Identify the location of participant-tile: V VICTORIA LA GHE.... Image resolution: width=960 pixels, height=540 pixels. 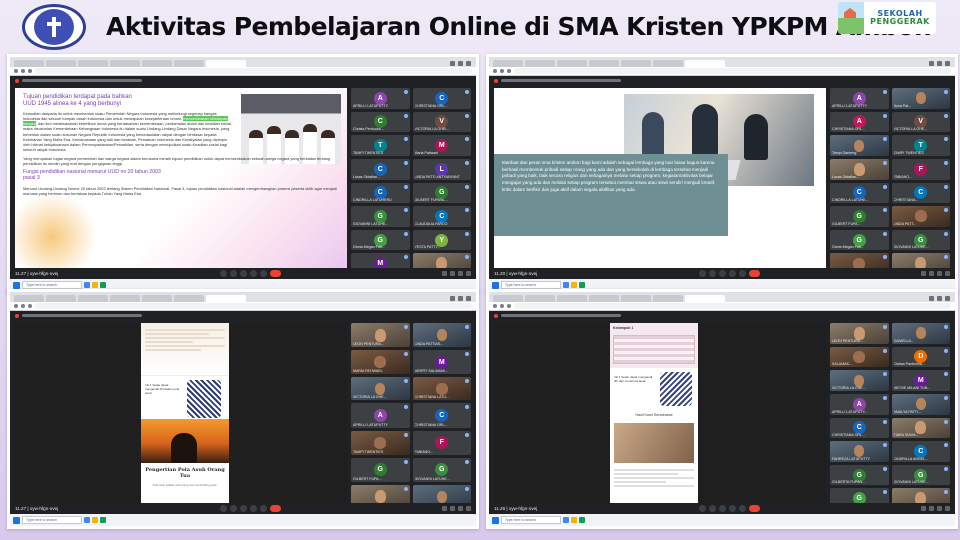
(920, 122).